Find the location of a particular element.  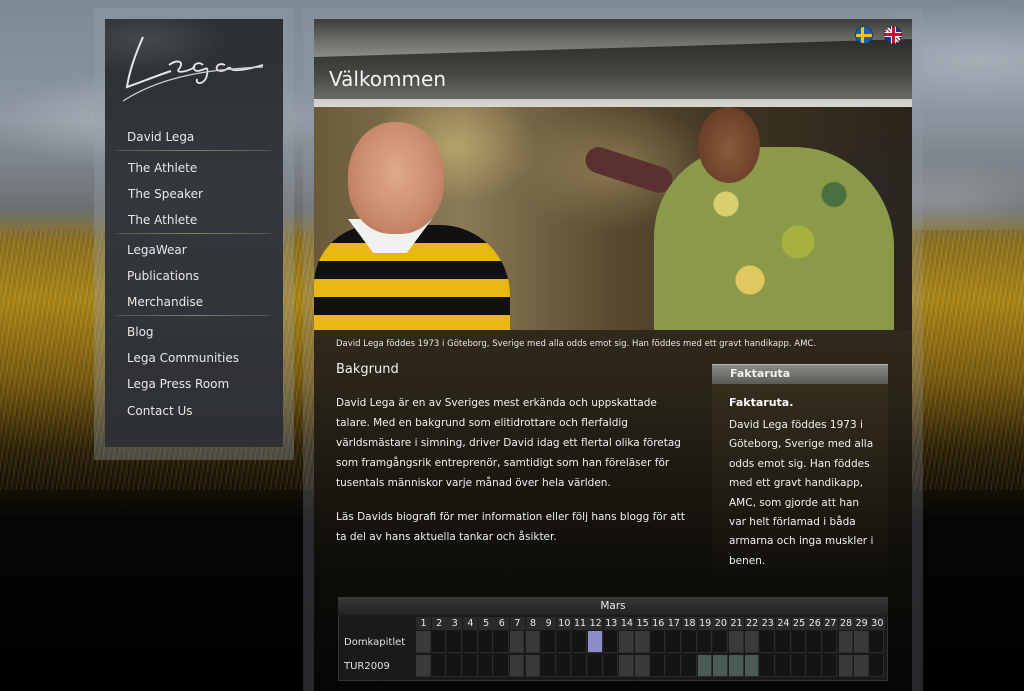

calendar-day-header: 12 is located at coordinates (596, 623).